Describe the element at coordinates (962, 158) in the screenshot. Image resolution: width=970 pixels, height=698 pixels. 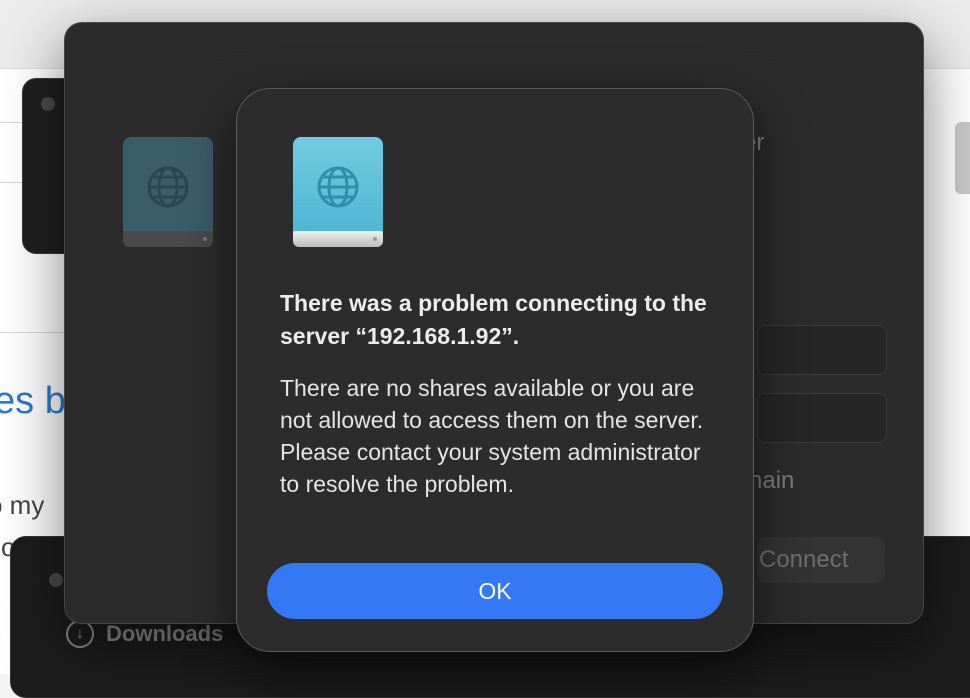
I see `side-panel-tab` at that location.